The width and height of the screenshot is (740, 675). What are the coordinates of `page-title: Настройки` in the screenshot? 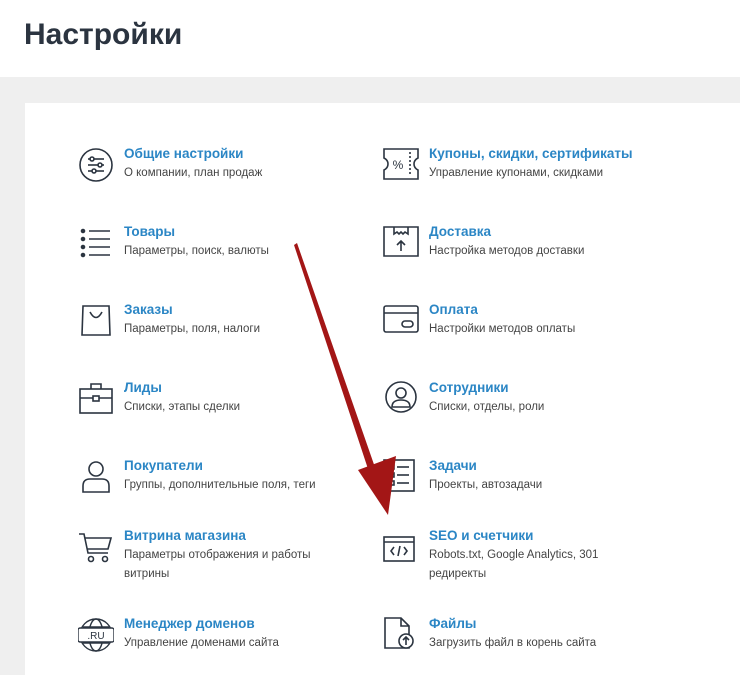 It's located at (103, 34).